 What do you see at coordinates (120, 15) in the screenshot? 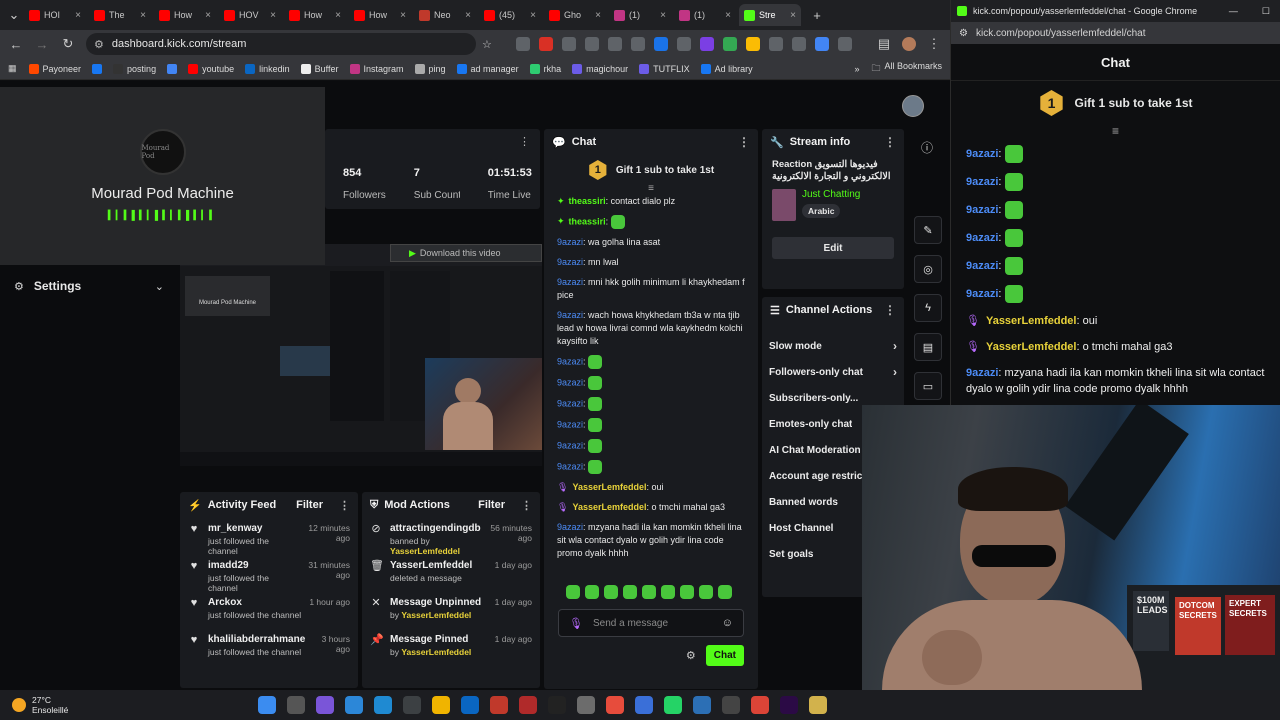
I see `tab: The ×` at bounding box center [120, 15].